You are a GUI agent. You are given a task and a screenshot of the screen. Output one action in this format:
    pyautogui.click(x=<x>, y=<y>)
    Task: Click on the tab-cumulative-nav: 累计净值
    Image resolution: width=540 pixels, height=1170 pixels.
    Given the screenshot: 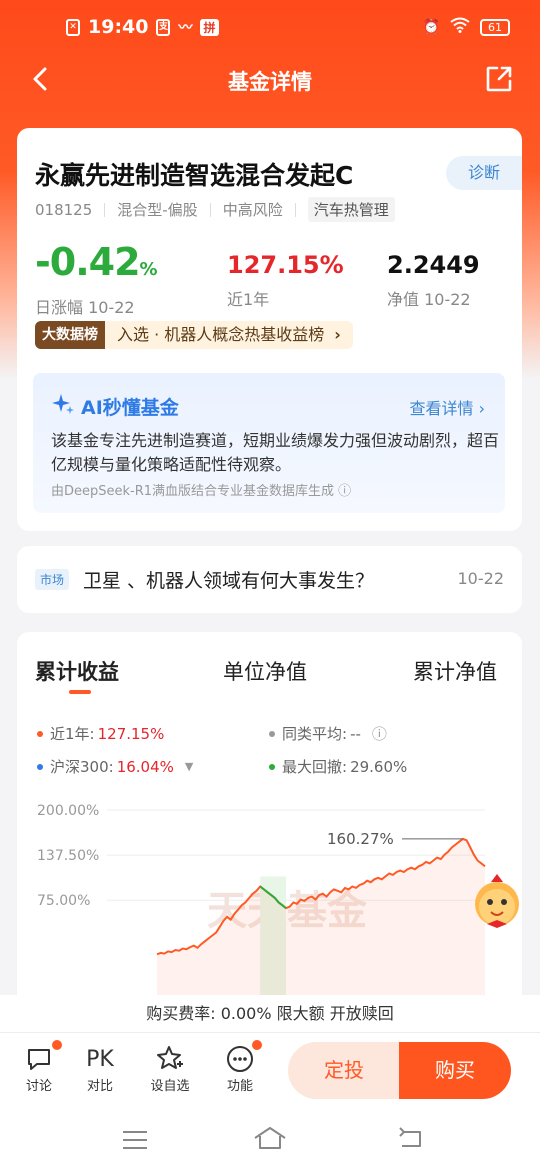 What is the action you would take?
    pyautogui.click(x=455, y=671)
    